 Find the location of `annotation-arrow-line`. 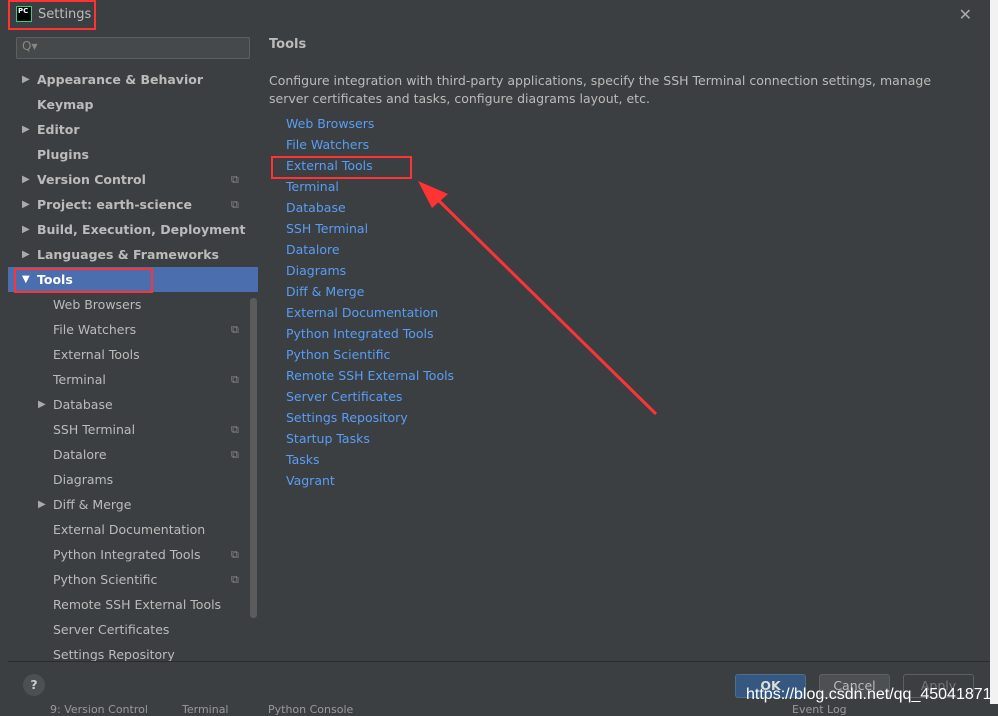

annotation-arrow-line is located at coordinates (543, 303).